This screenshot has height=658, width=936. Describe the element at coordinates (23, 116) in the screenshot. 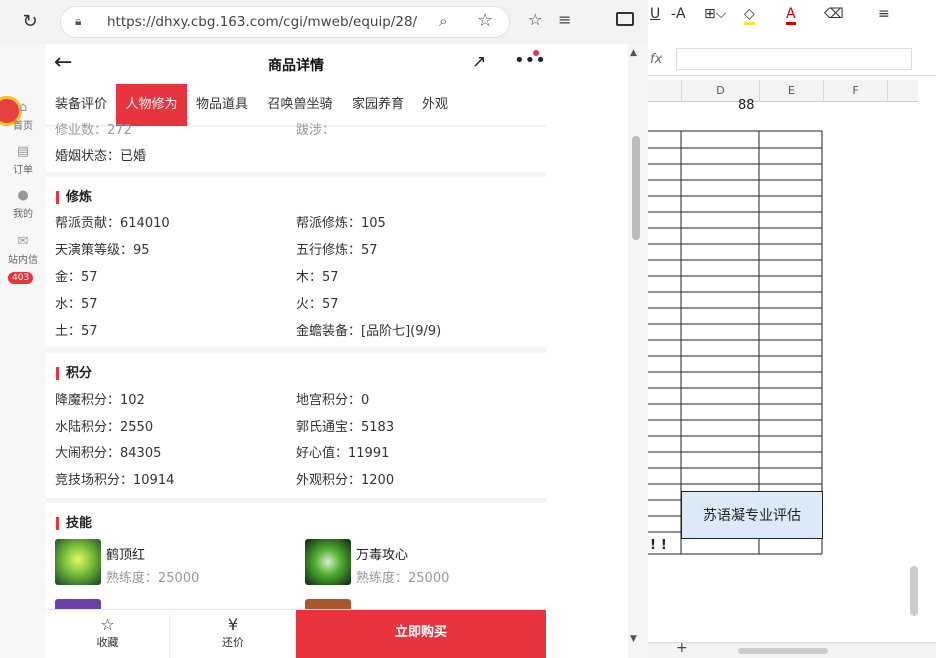

I see `sidebar-item-home: ⌂ 首页` at that location.